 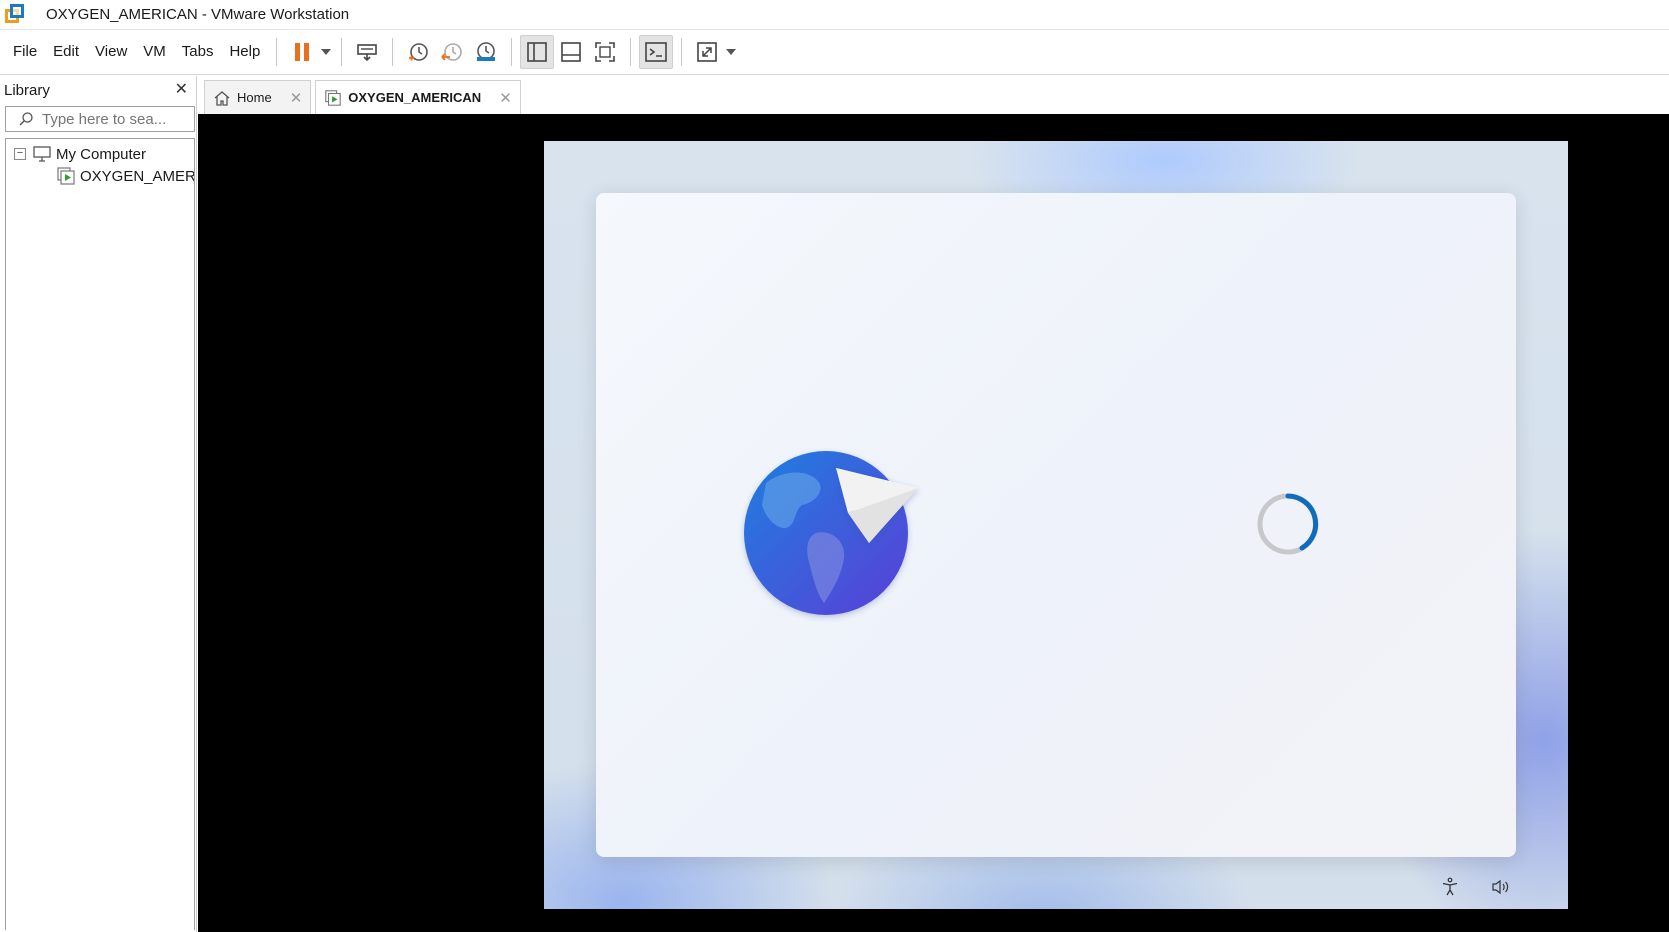 What do you see at coordinates (184, 119) in the screenshot?
I see `search-dropdown-button` at bounding box center [184, 119].